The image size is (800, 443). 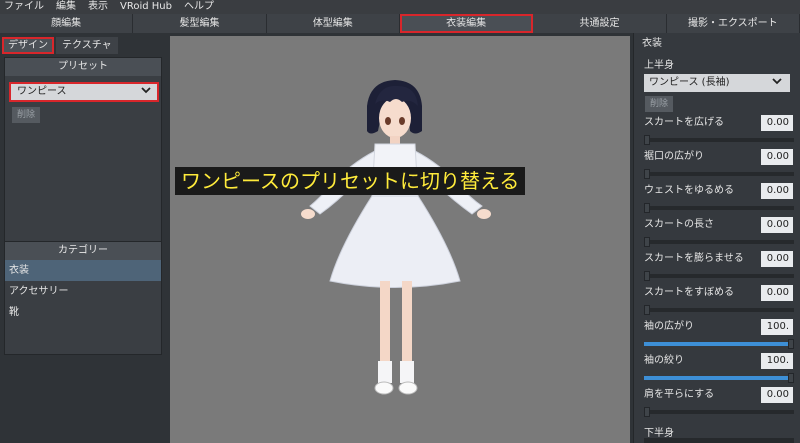 What do you see at coordinates (83, 251) in the screenshot?
I see `category-header: カテゴリー` at bounding box center [83, 251].